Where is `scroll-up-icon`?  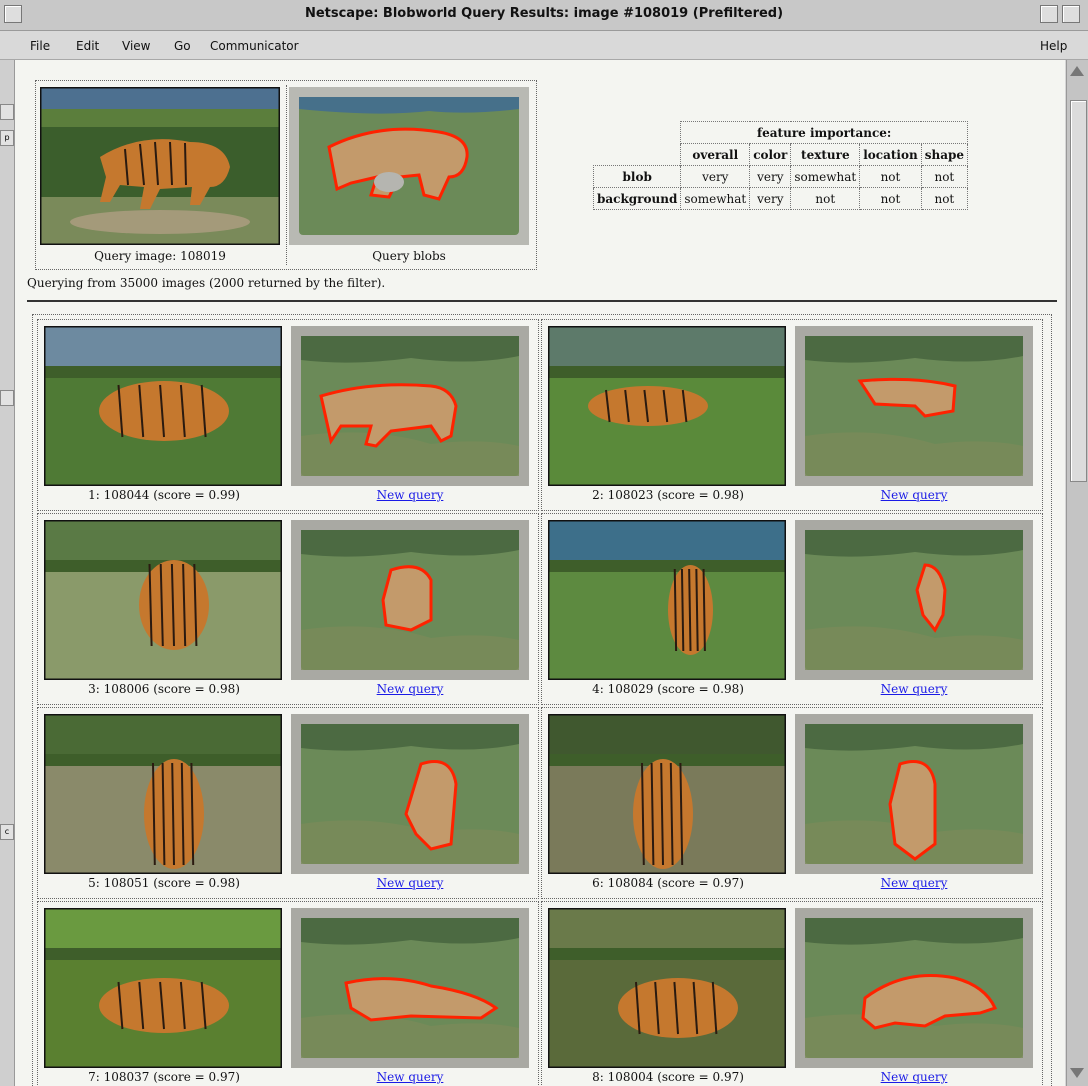
scroll-up-icon is located at coordinates (1077, 71).